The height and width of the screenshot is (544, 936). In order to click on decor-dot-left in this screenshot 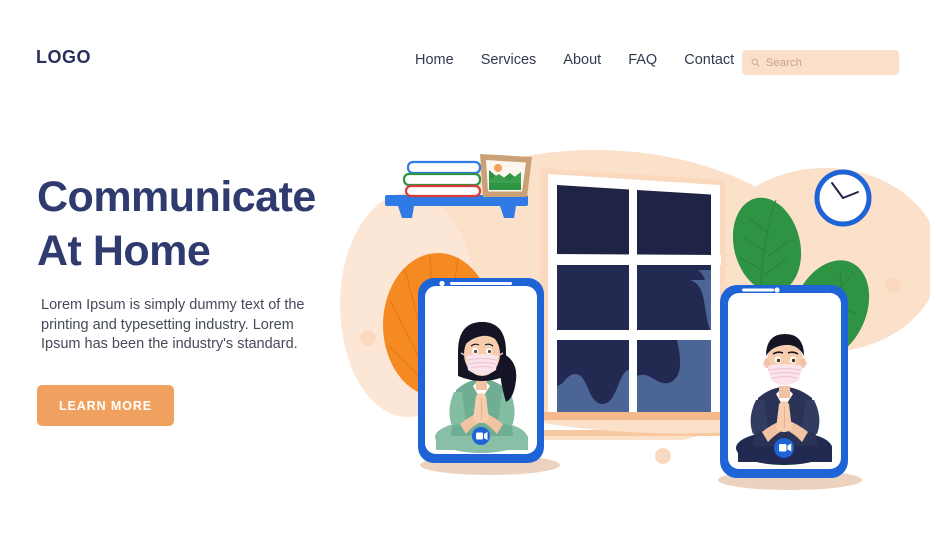, I will do `click(368, 338)`.